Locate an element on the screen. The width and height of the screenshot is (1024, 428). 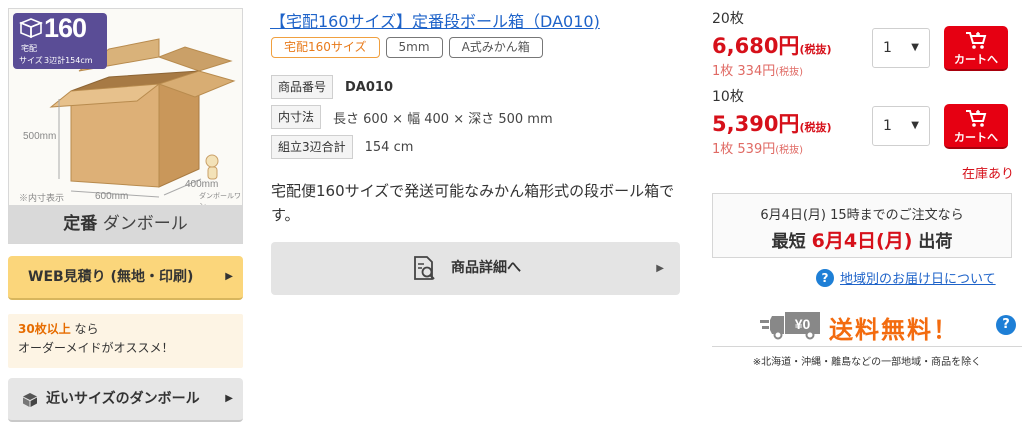
product-description: 宅配便160サイズで発送可能なみかん箱形式の段ボール箱です。 is located at coordinates (473, 203).